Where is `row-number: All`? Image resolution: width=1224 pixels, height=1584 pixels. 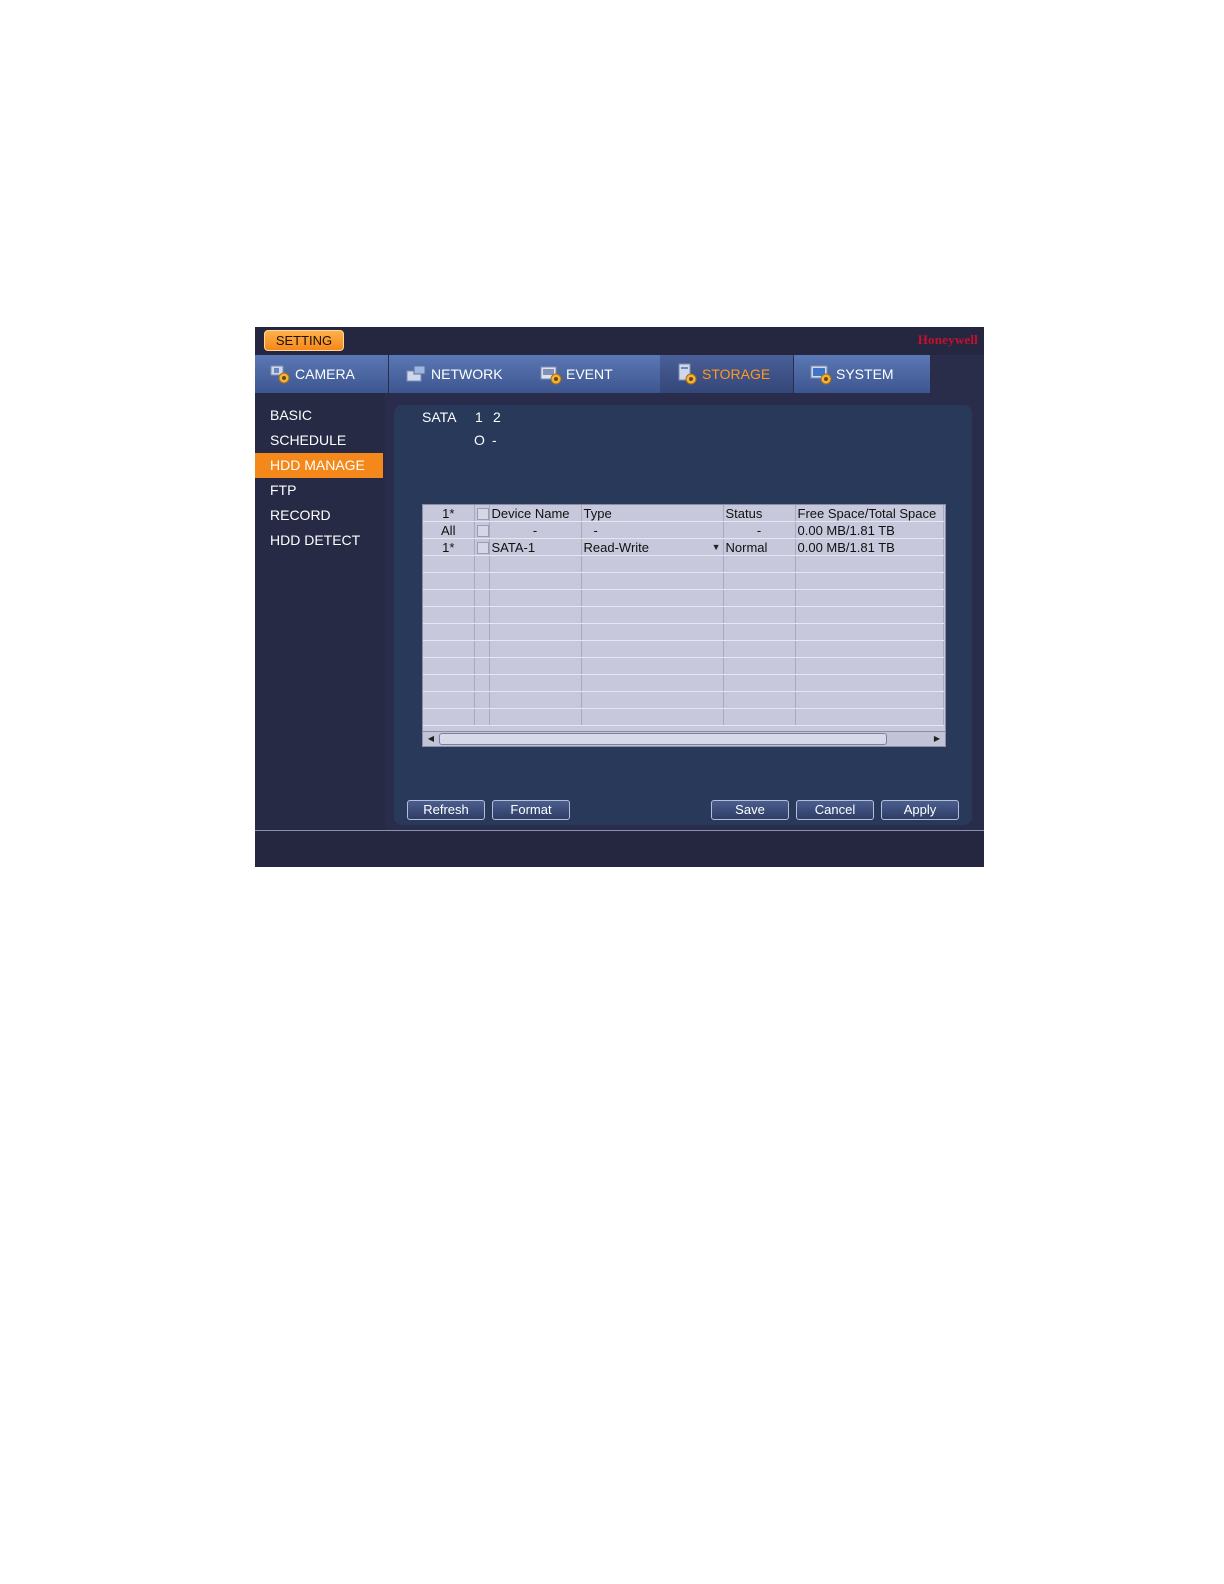
row-number: All is located at coordinates (449, 530).